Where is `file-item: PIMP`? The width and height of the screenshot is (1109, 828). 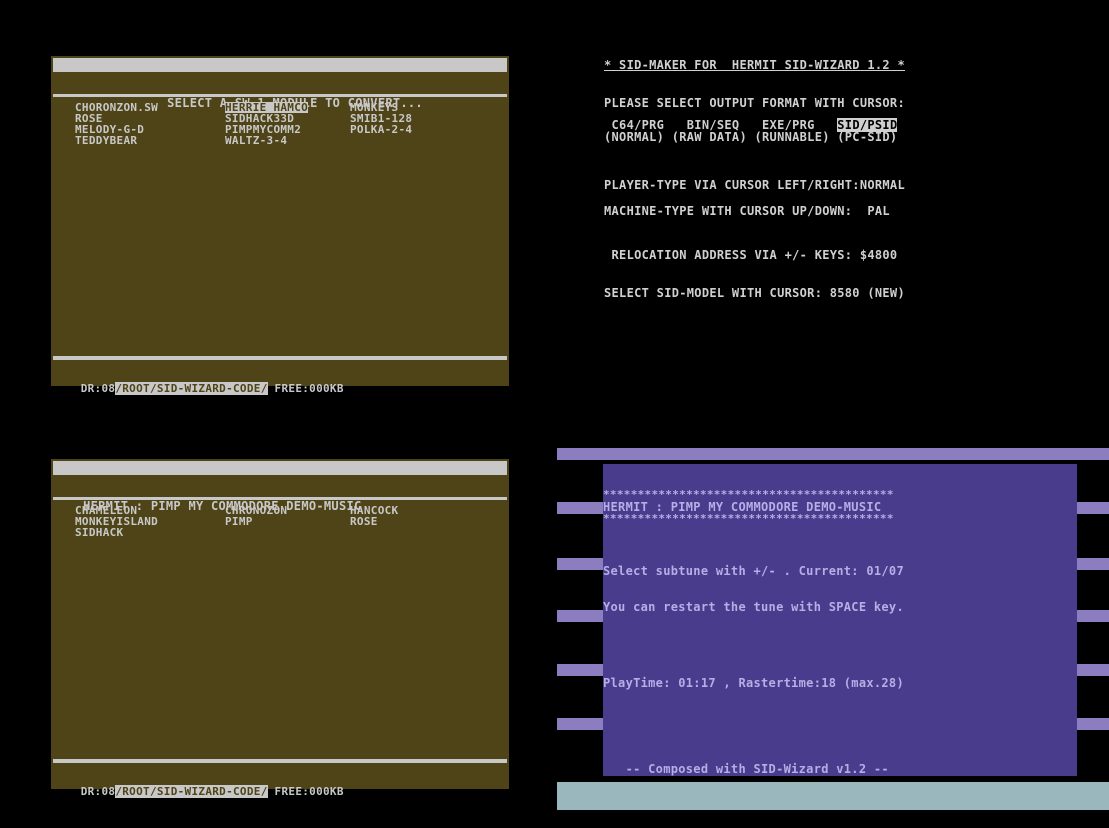
file-item: PIMP is located at coordinates (287, 521).